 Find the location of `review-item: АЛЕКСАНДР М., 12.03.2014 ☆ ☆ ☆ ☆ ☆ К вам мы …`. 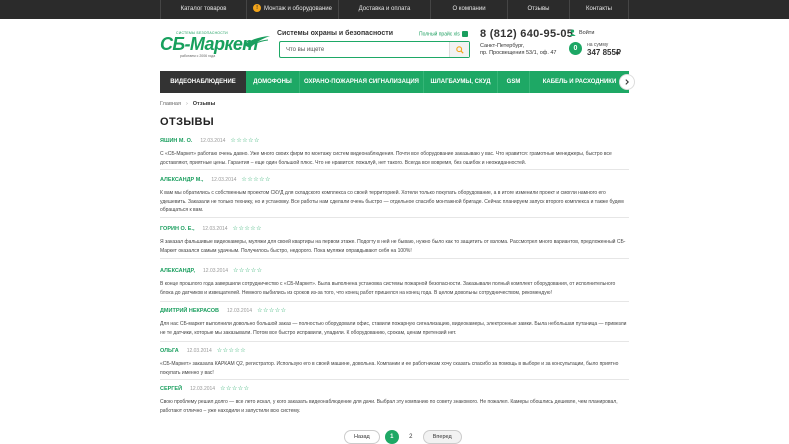

review-item: АЛЕКСАНДР М., 12.03.2014 ☆ ☆ ☆ ☆ ☆ К вам мы … is located at coordinates (394, 196).